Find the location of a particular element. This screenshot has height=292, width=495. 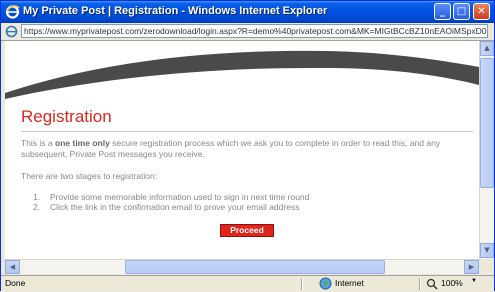

vertical-scrollbar: ▲ ▼ is located at coordinates (486, 150).